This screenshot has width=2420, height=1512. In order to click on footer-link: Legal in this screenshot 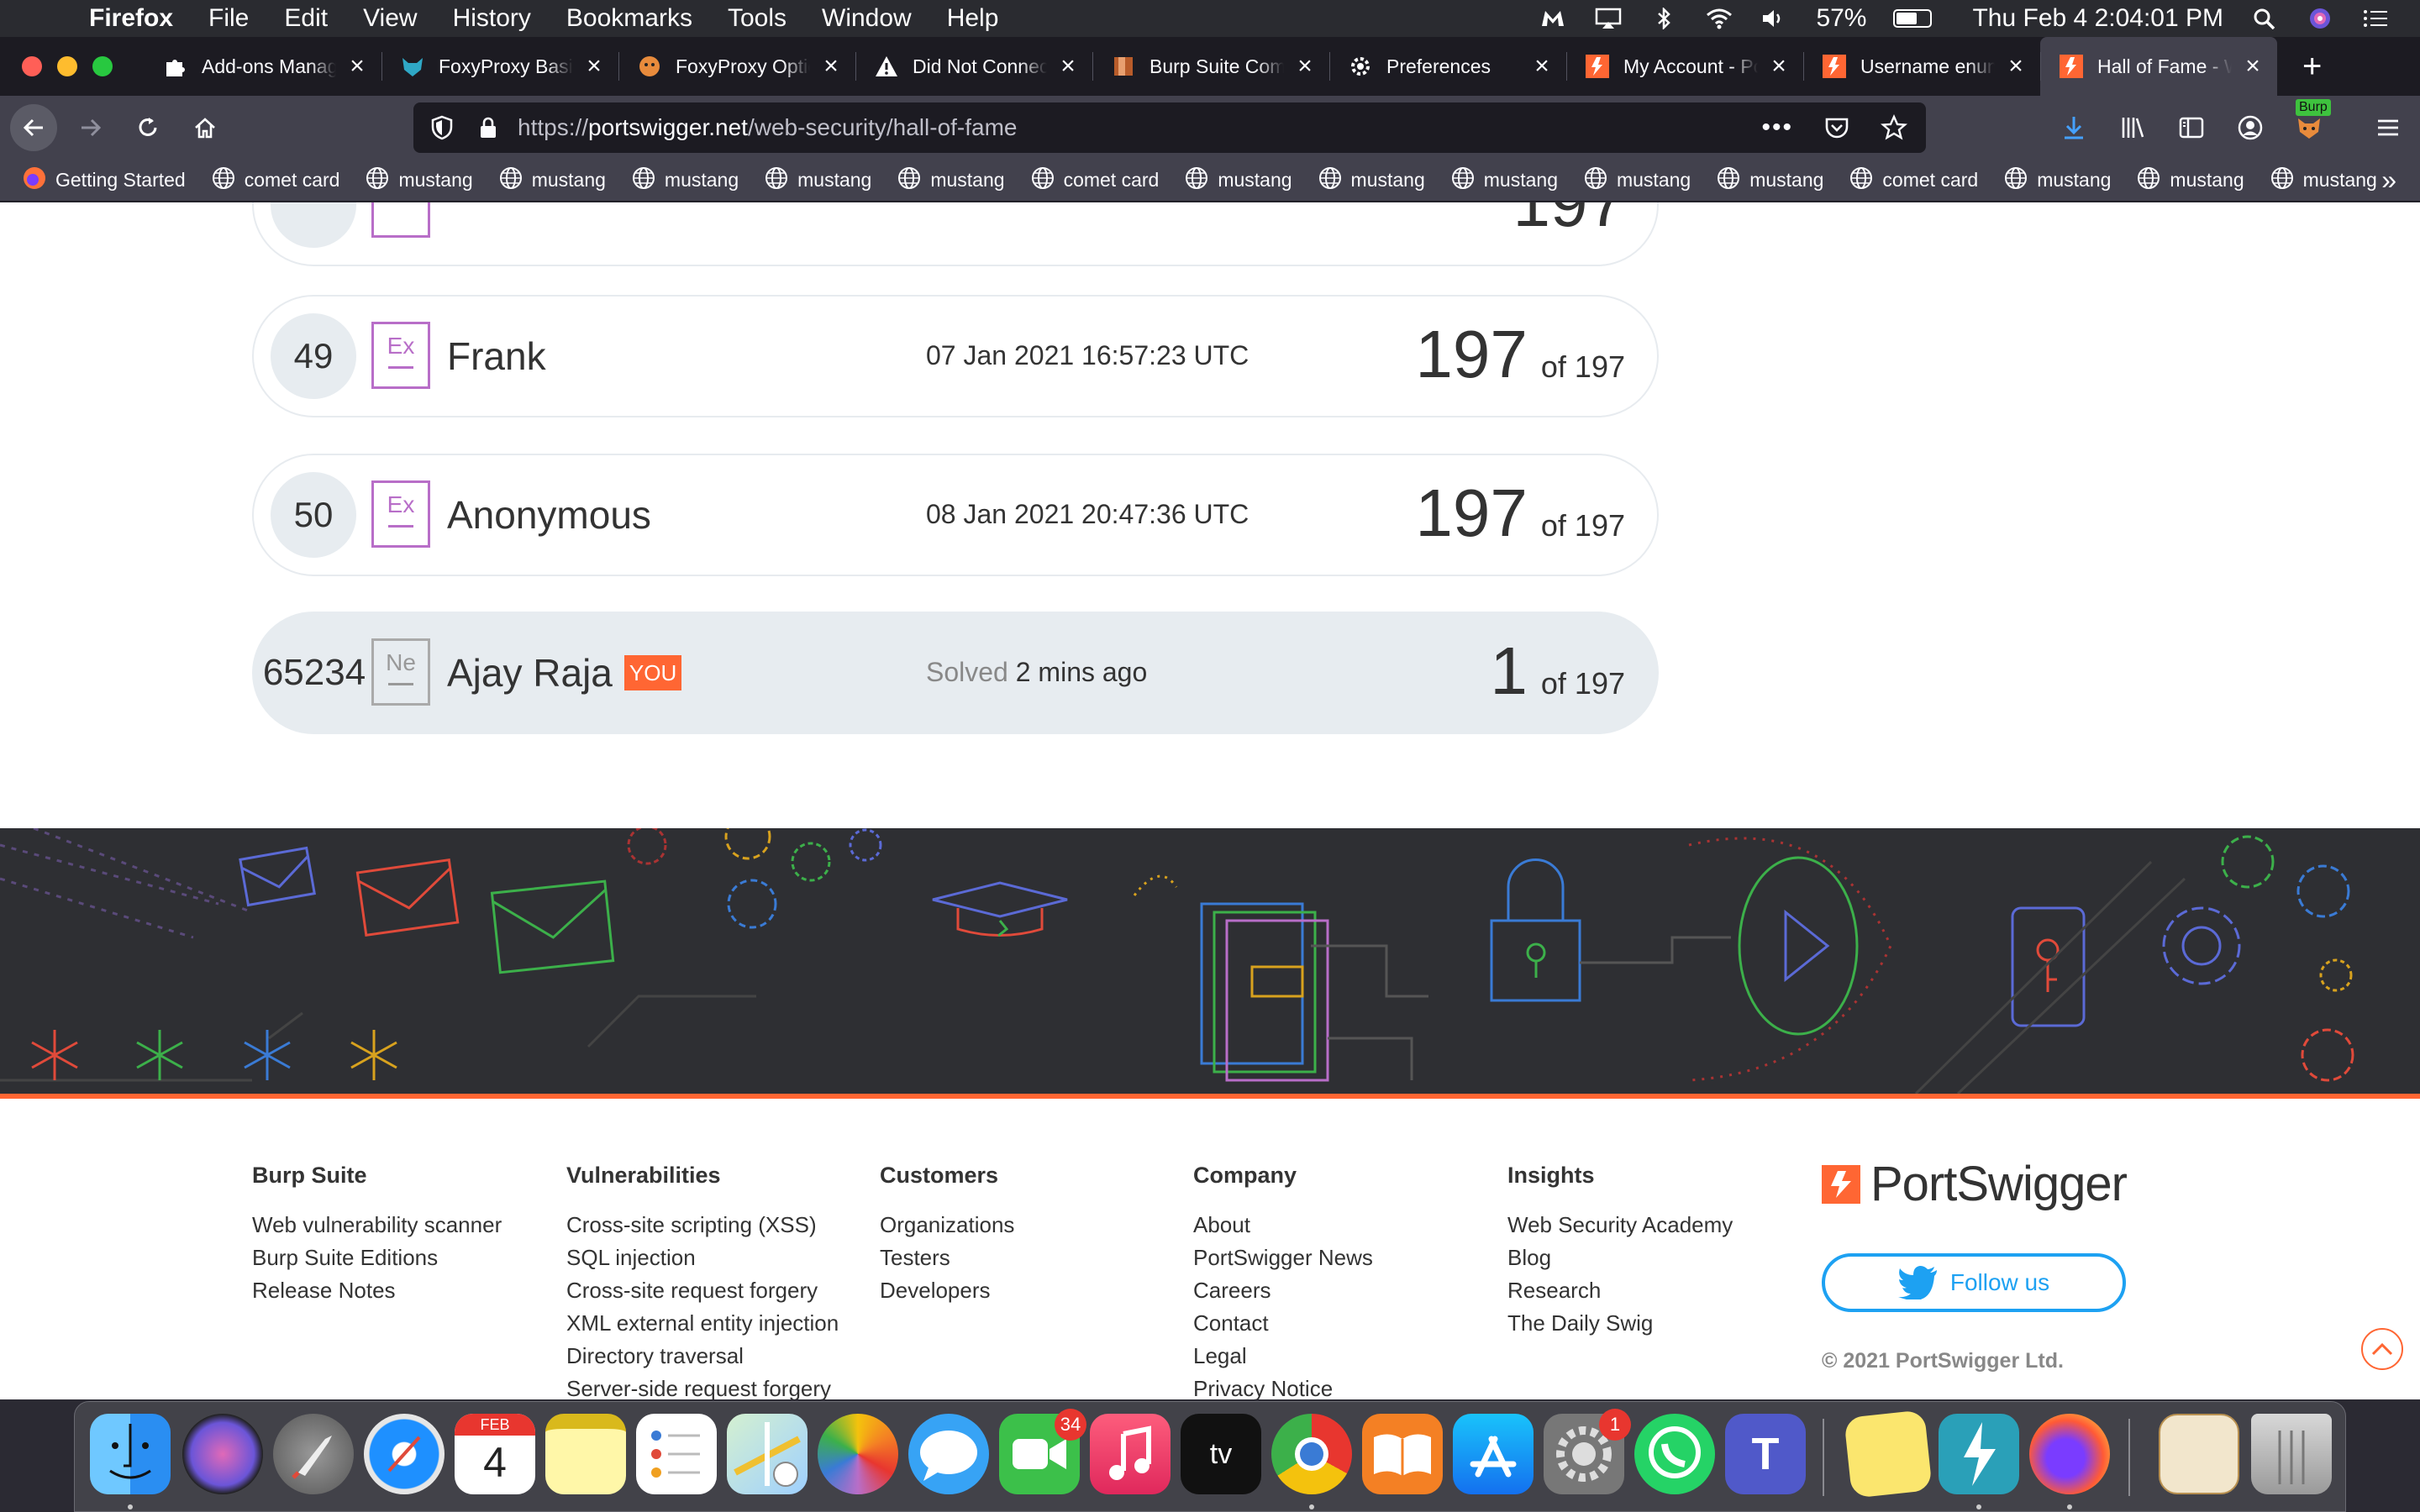, I will do `click(1283, 1356)`.